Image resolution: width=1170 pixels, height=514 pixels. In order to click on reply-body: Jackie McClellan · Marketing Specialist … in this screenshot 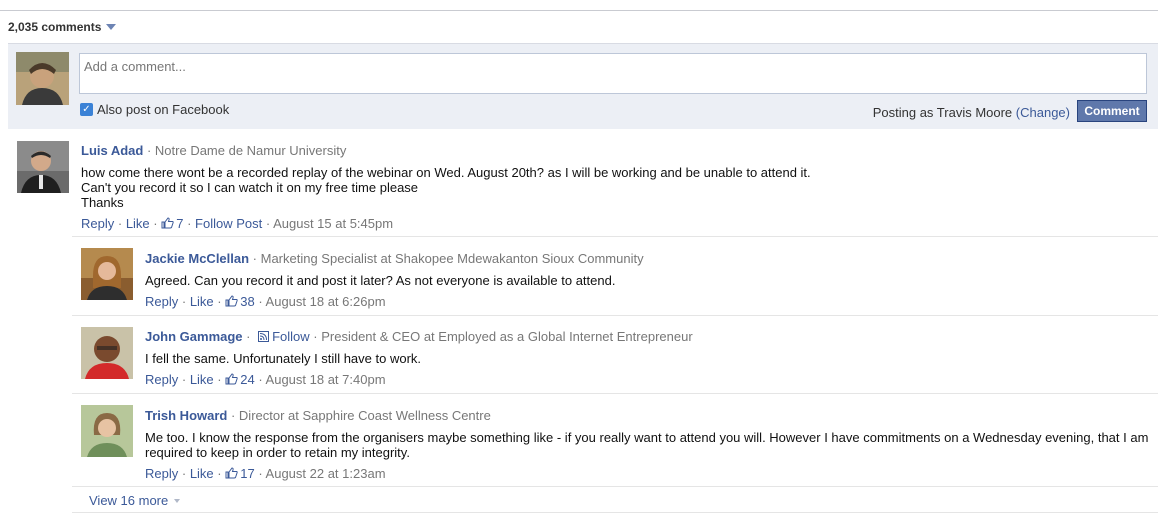, I will do `click(650, 280)`.